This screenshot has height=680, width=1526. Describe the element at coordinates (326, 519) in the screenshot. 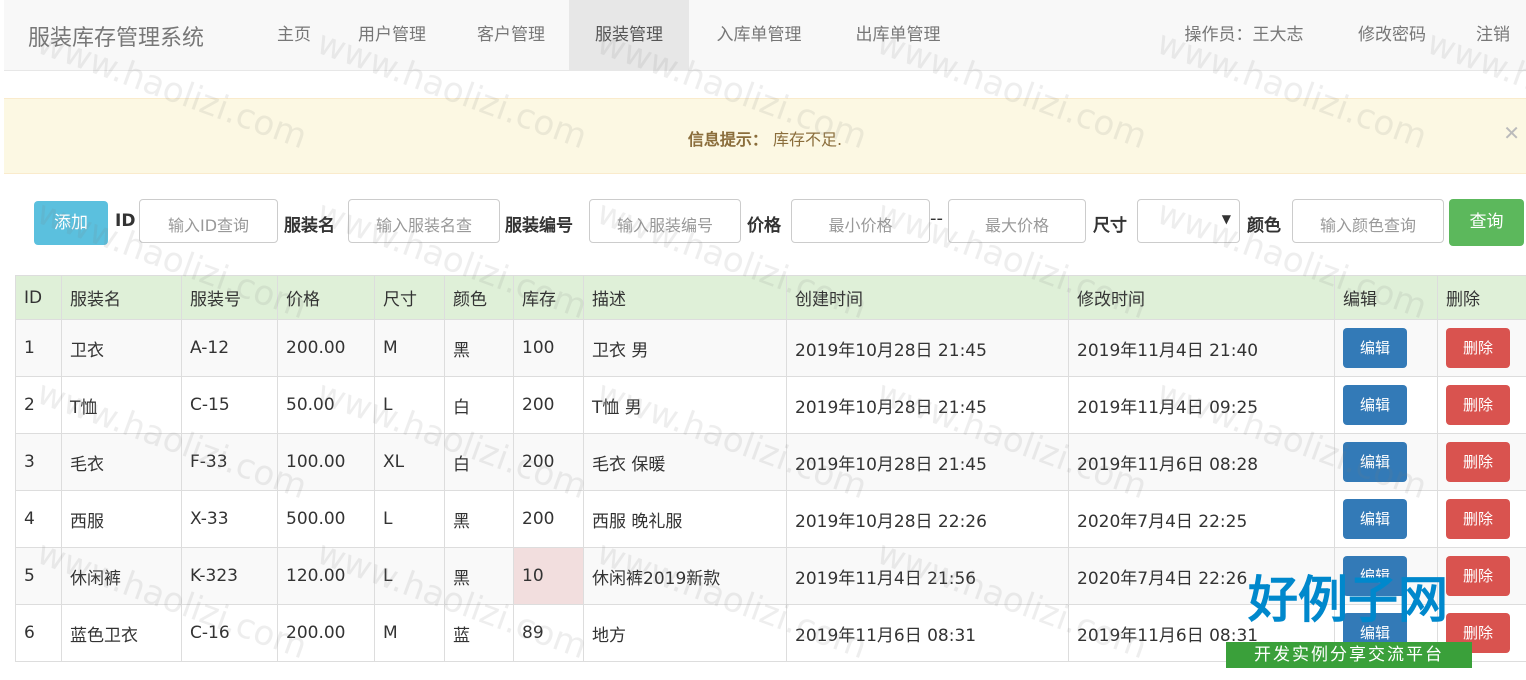

I see `cell-price: 500.00` at that location.